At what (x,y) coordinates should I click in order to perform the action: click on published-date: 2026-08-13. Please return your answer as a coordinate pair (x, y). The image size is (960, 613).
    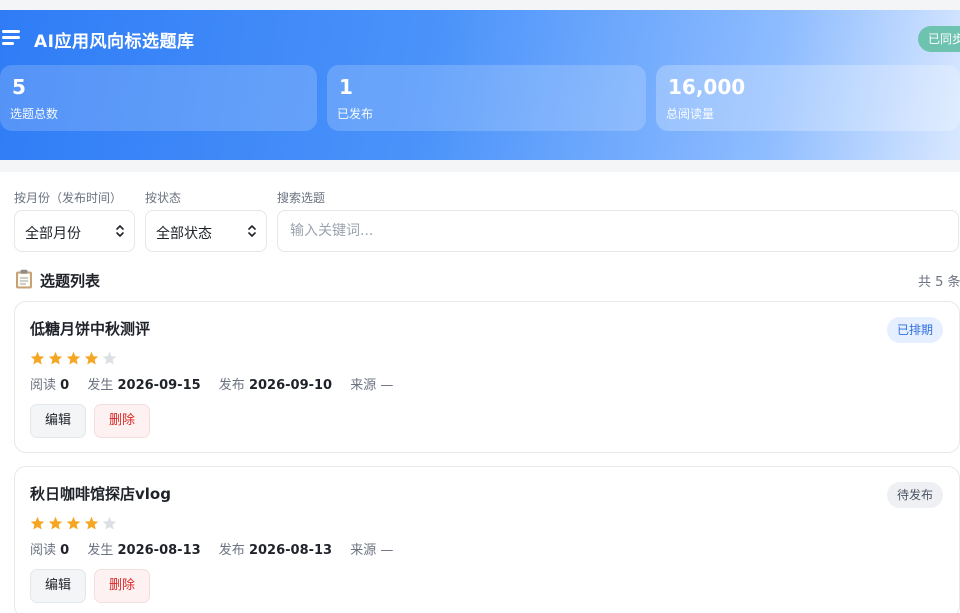
    Looking at the image, I should click on (290, 550).